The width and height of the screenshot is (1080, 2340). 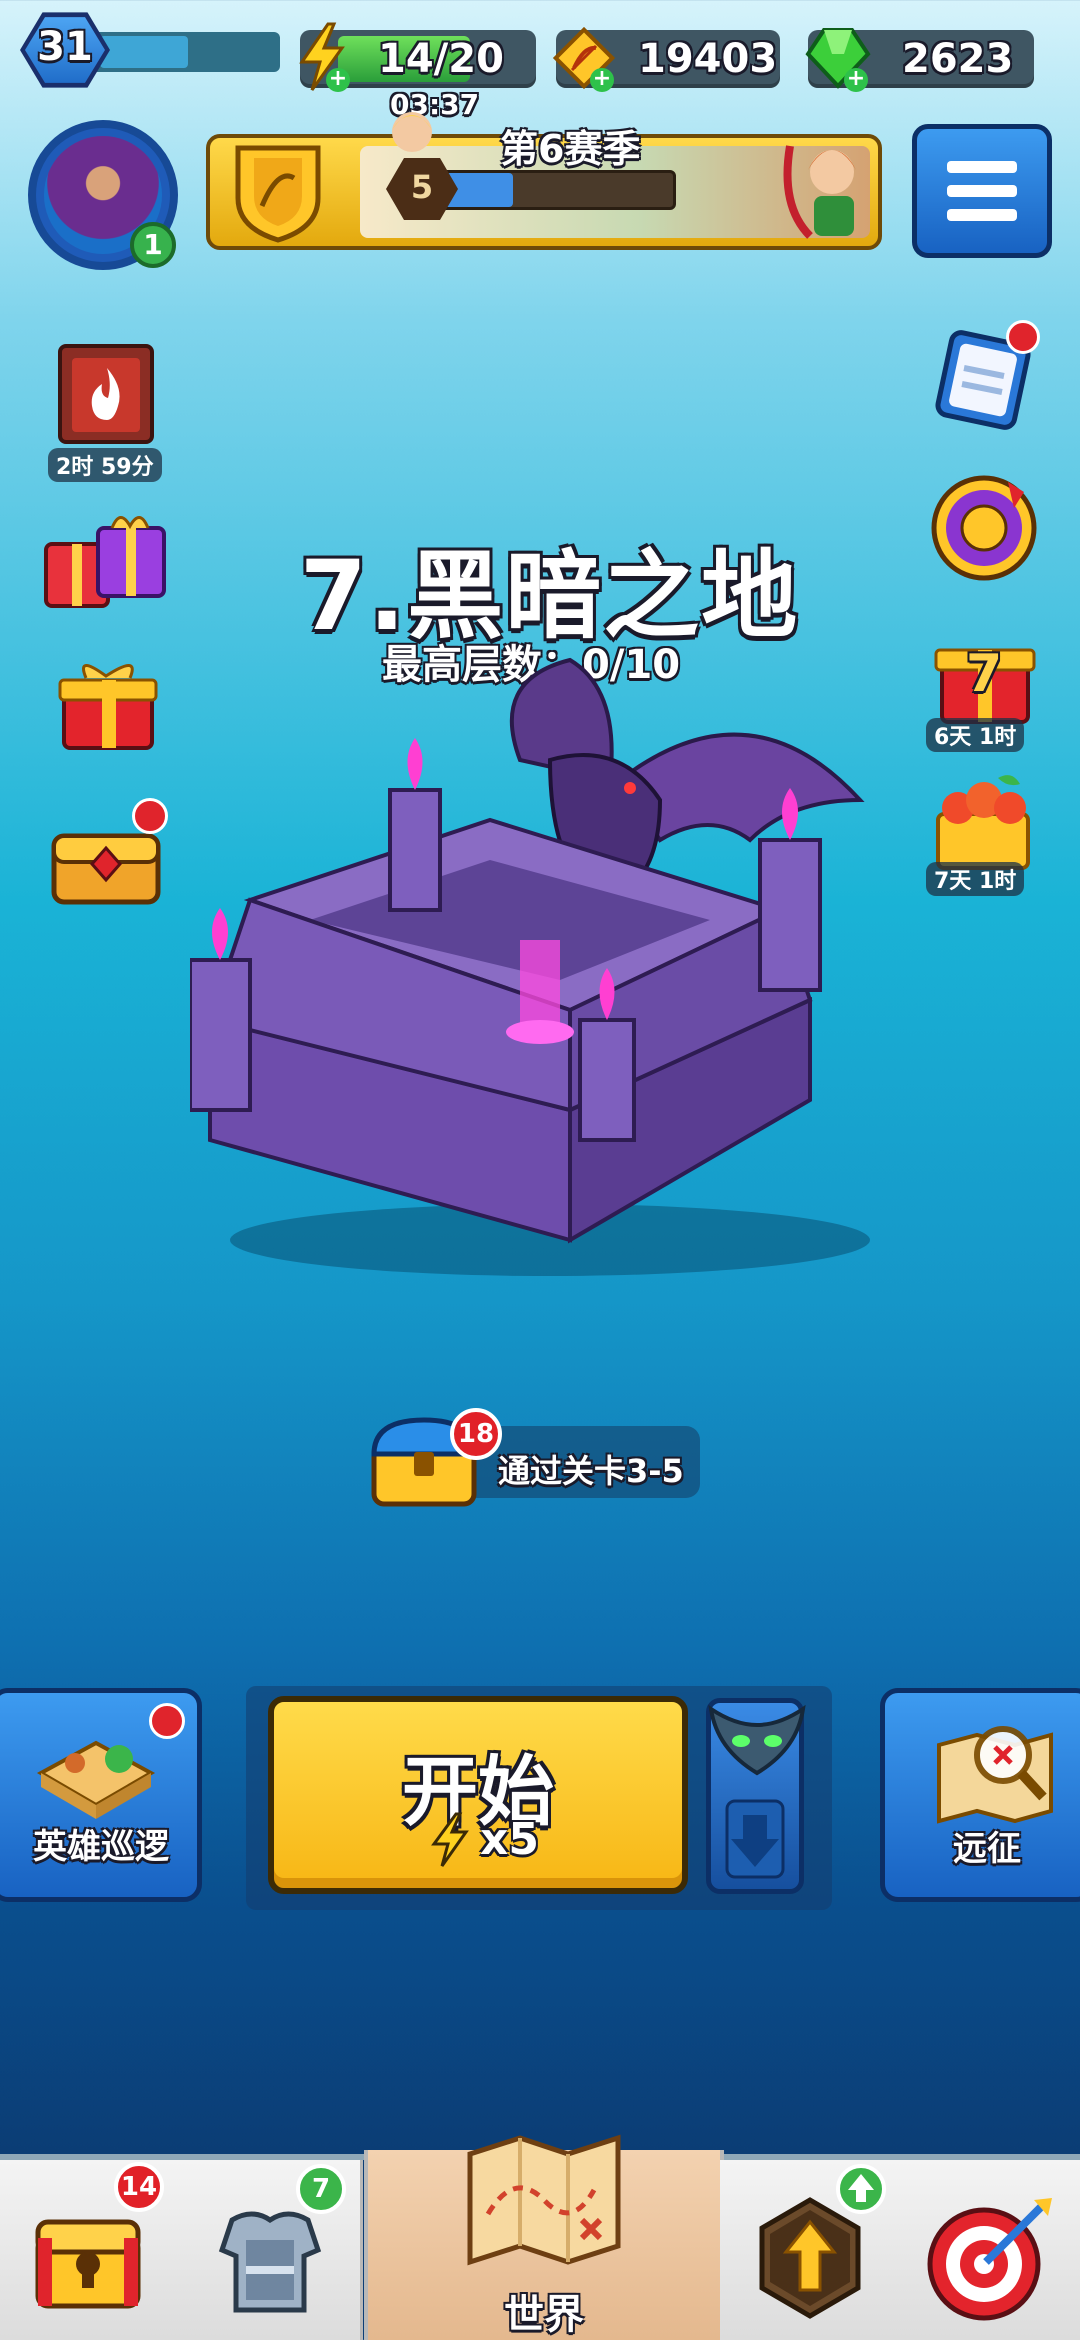 What do you see at coordinates (108, 707) in the screenshot?
I see `golden-gift-icon` at bounding box center [108, 707].